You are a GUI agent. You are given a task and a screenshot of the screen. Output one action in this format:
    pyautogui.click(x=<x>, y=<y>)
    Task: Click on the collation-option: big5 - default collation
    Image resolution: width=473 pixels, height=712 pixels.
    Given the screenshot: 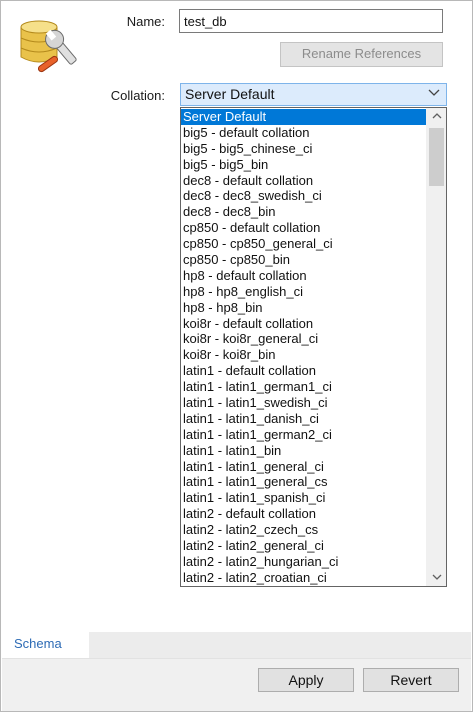 What is the action you would take?
    pyautogui.click(x=303, y=133)
    